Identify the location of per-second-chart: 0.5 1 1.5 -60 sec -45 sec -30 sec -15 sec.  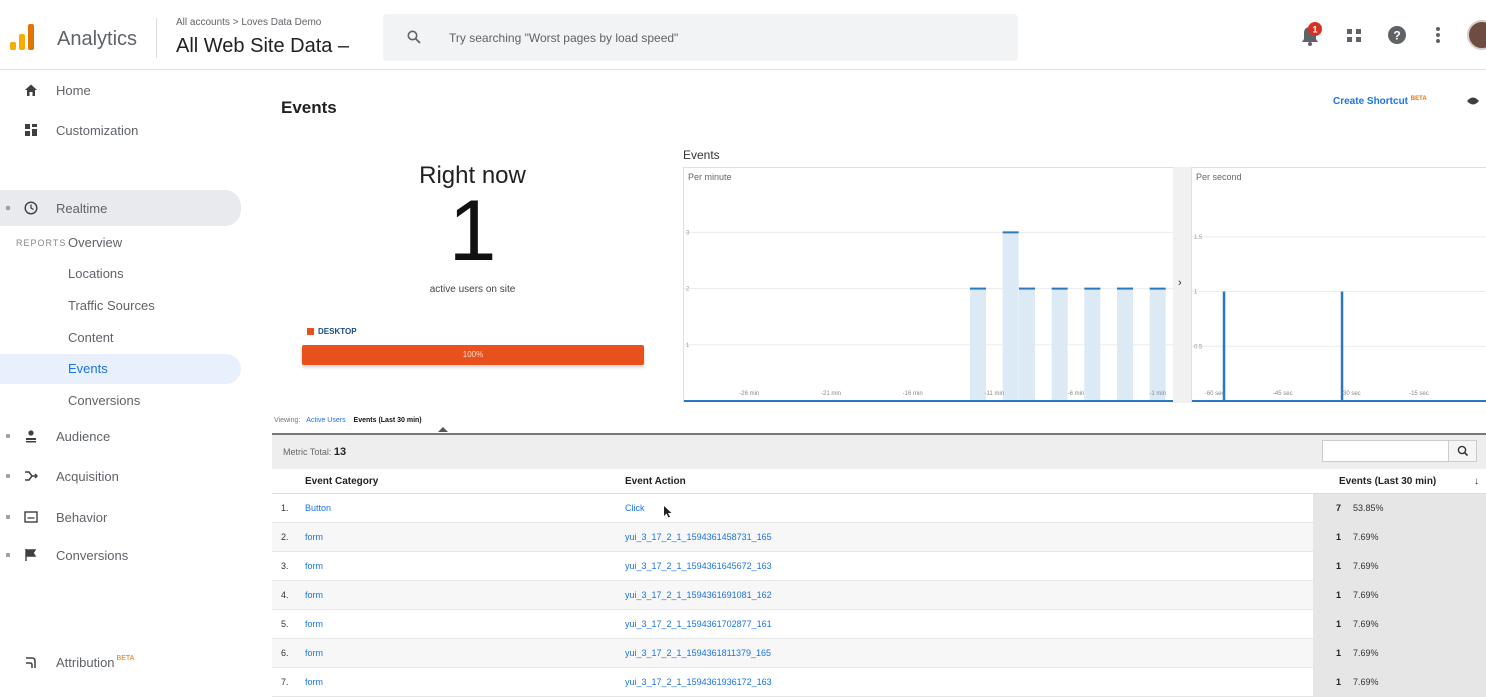
(1339, 286).